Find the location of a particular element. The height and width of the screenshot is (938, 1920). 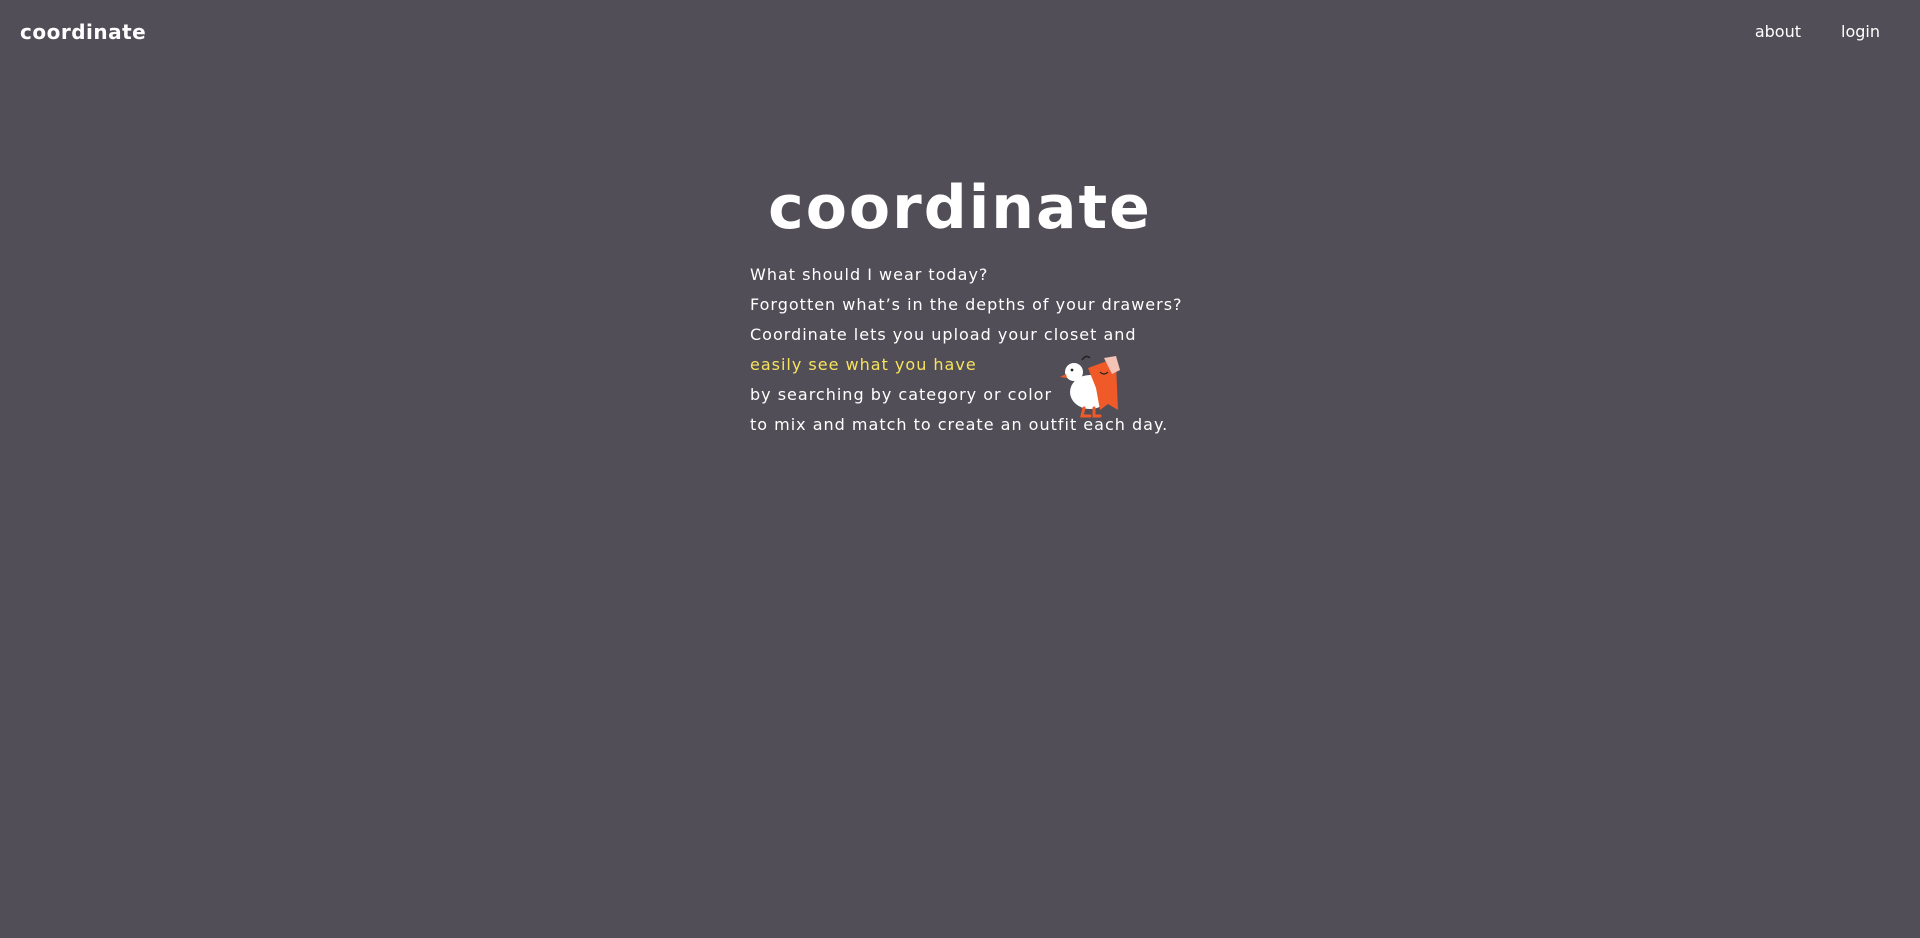

top-navigation-bar: coordinate about login is located at coordinates (960, 34).